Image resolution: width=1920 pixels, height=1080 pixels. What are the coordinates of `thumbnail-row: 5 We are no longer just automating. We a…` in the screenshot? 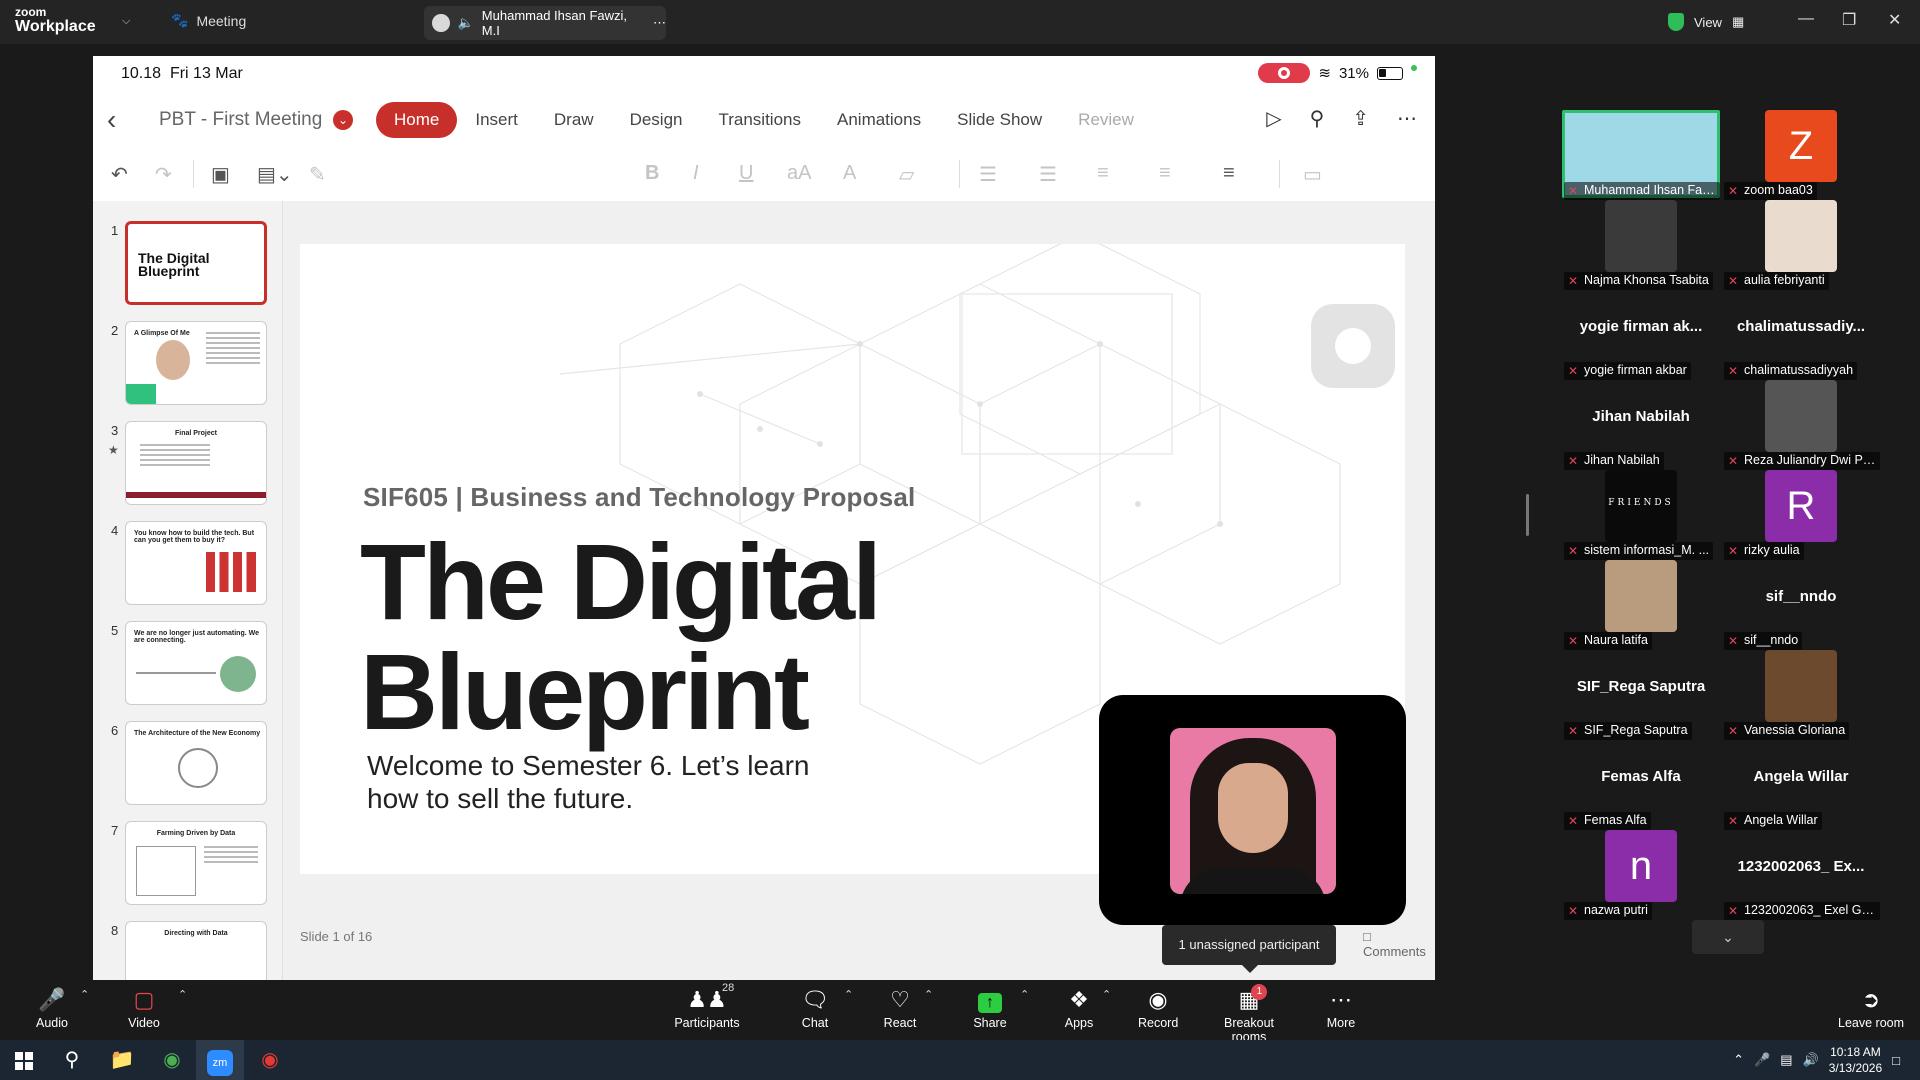 It's located at (187, 666).